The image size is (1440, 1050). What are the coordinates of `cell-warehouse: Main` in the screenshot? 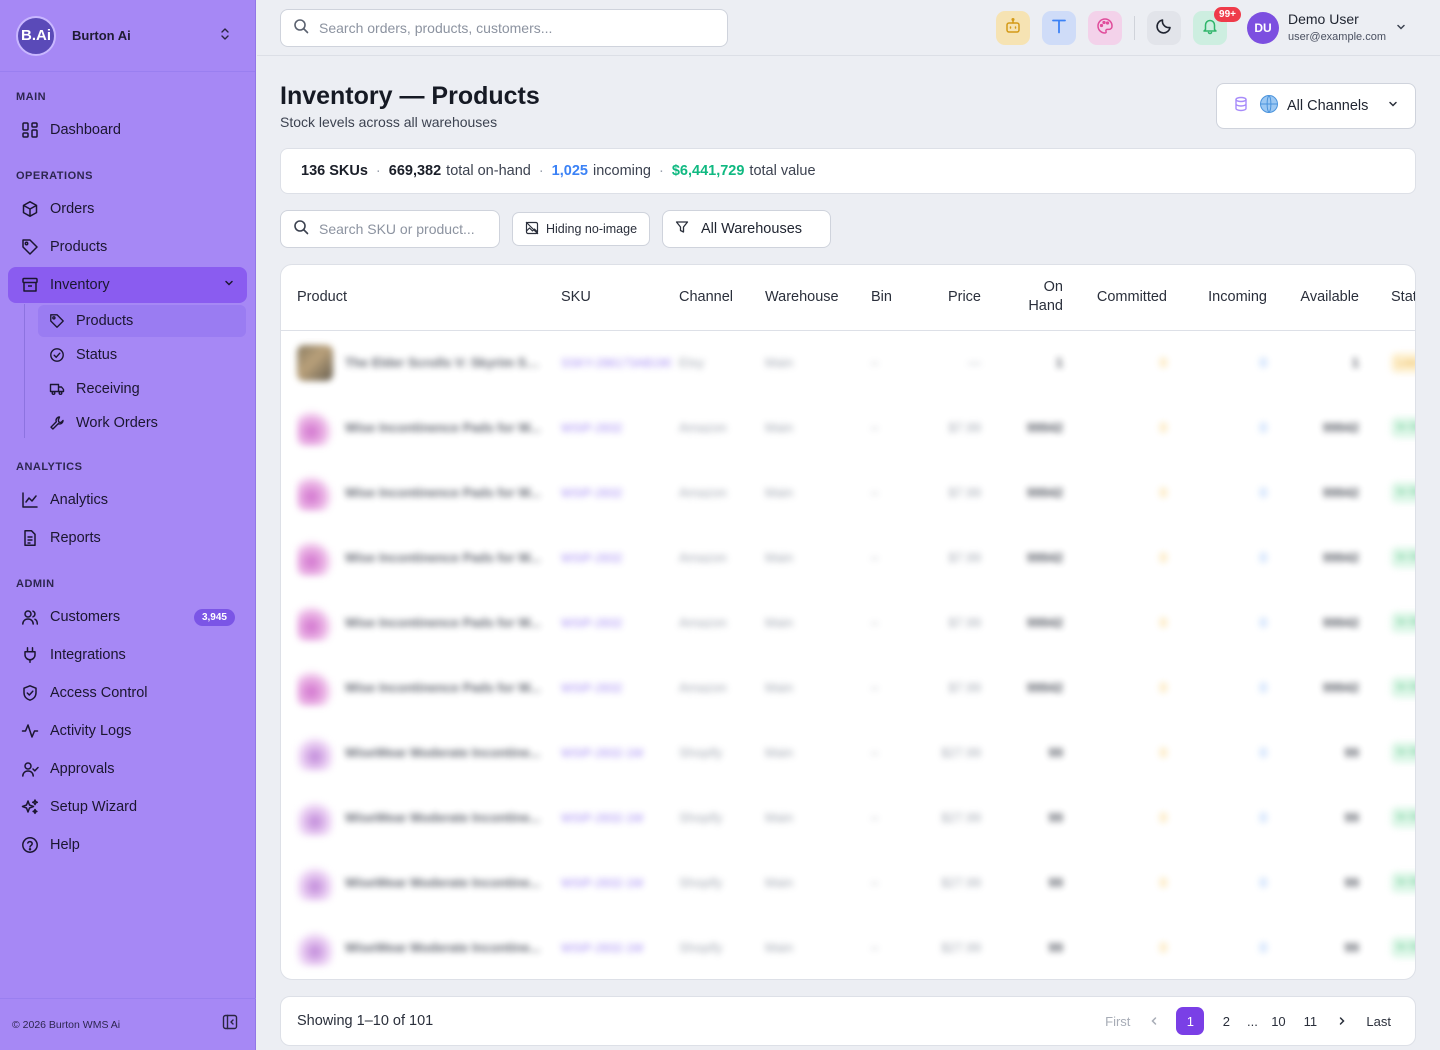 It's located at (779, 752).